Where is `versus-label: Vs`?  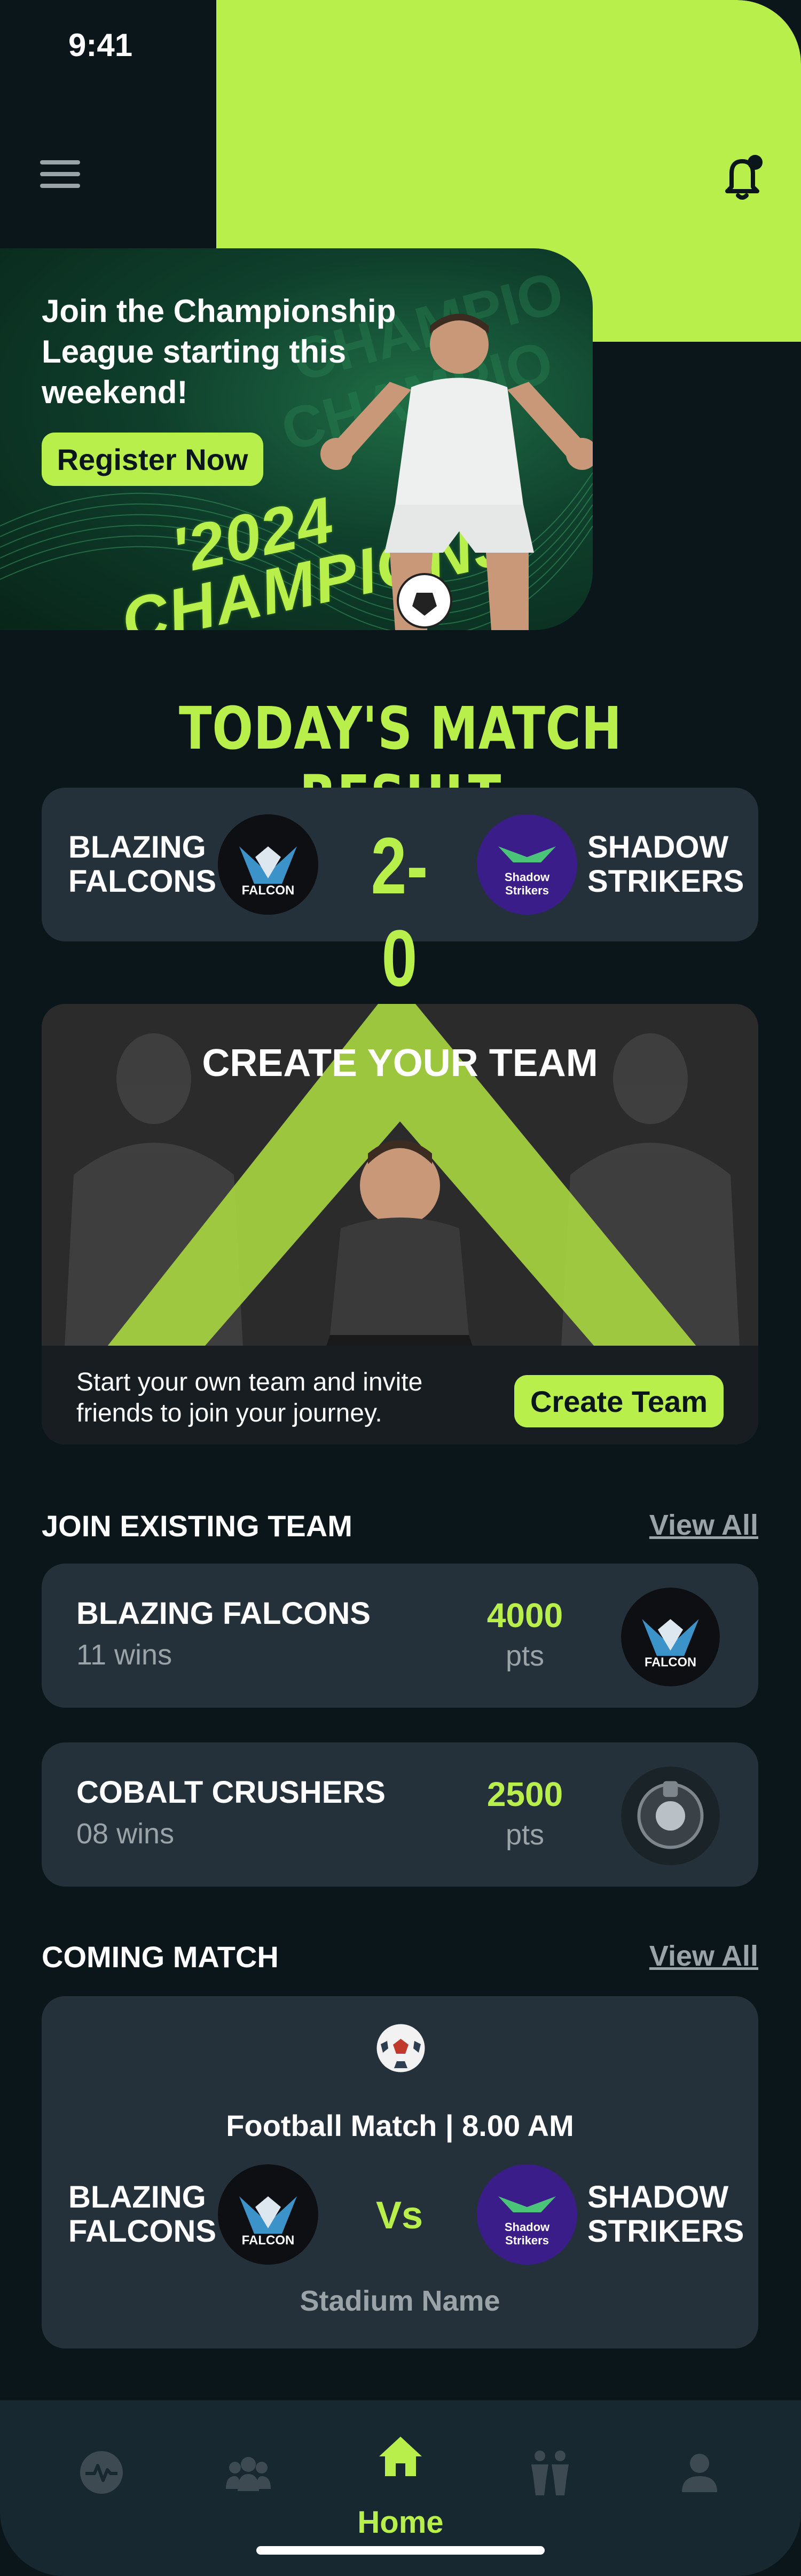 versus-label: Vs is located at coordinates (399, 2216).